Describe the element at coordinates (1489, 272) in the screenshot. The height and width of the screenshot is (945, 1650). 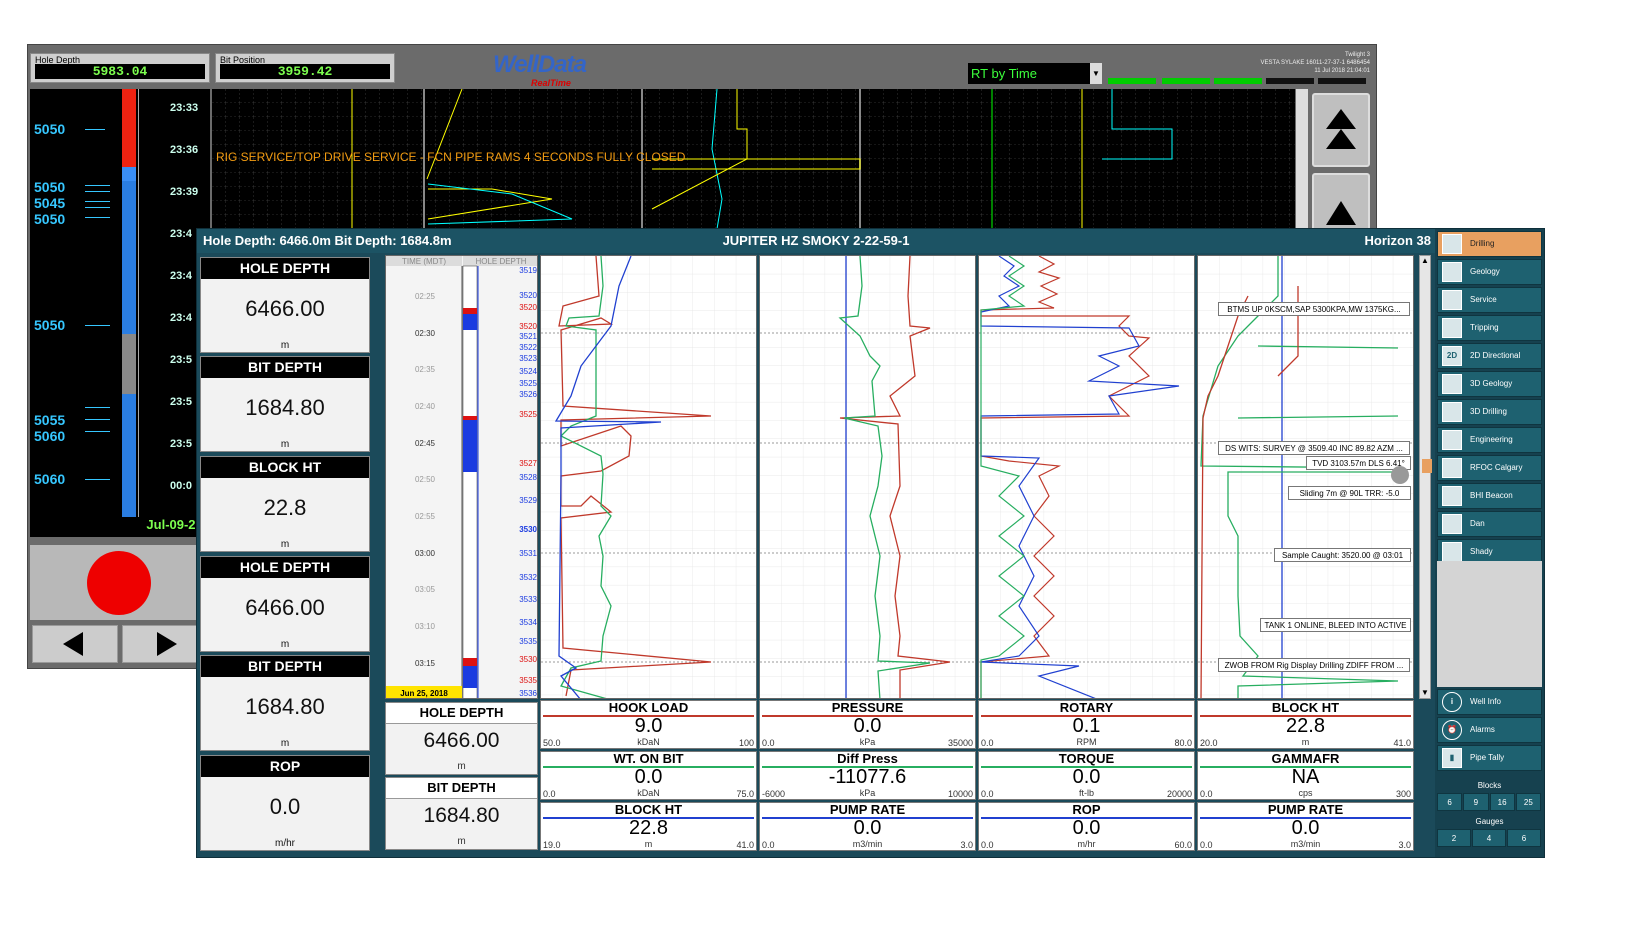
I see `sidebar-item-geology: Geology` at that location.